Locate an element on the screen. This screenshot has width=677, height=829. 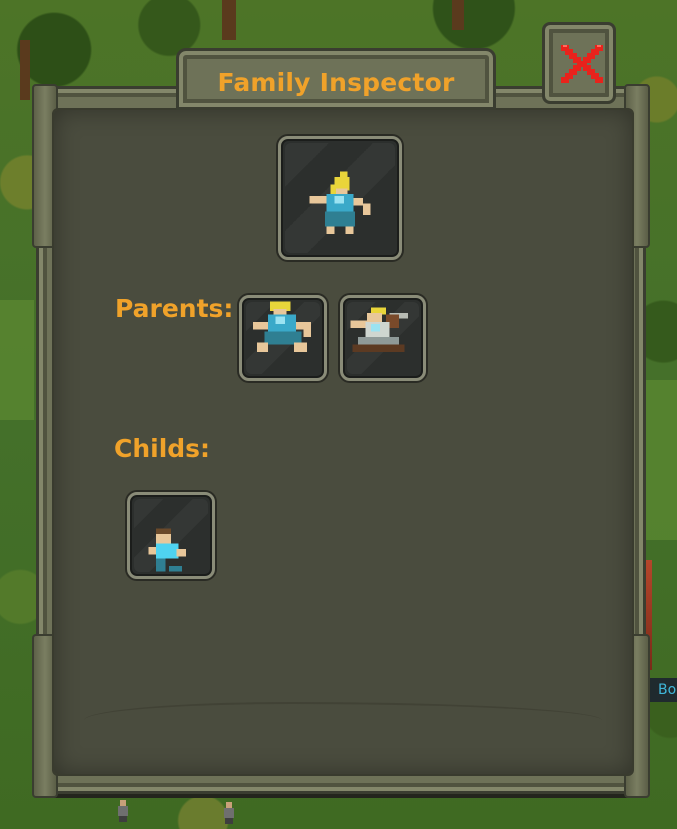
child-villager-icon is located at coordinates (167, 550).